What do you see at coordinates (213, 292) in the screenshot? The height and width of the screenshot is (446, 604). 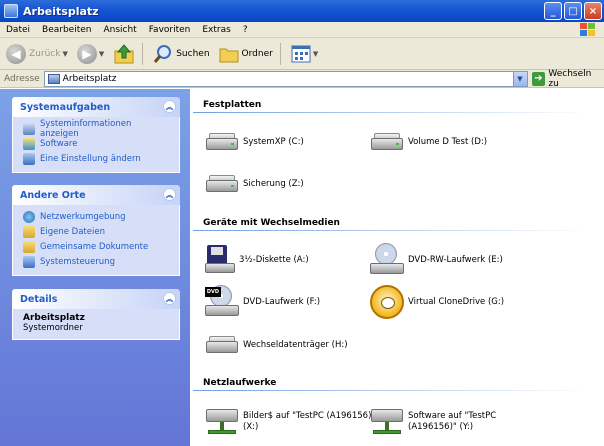 I see `dvd-badge: DVD` at bounding box center [213, 292].